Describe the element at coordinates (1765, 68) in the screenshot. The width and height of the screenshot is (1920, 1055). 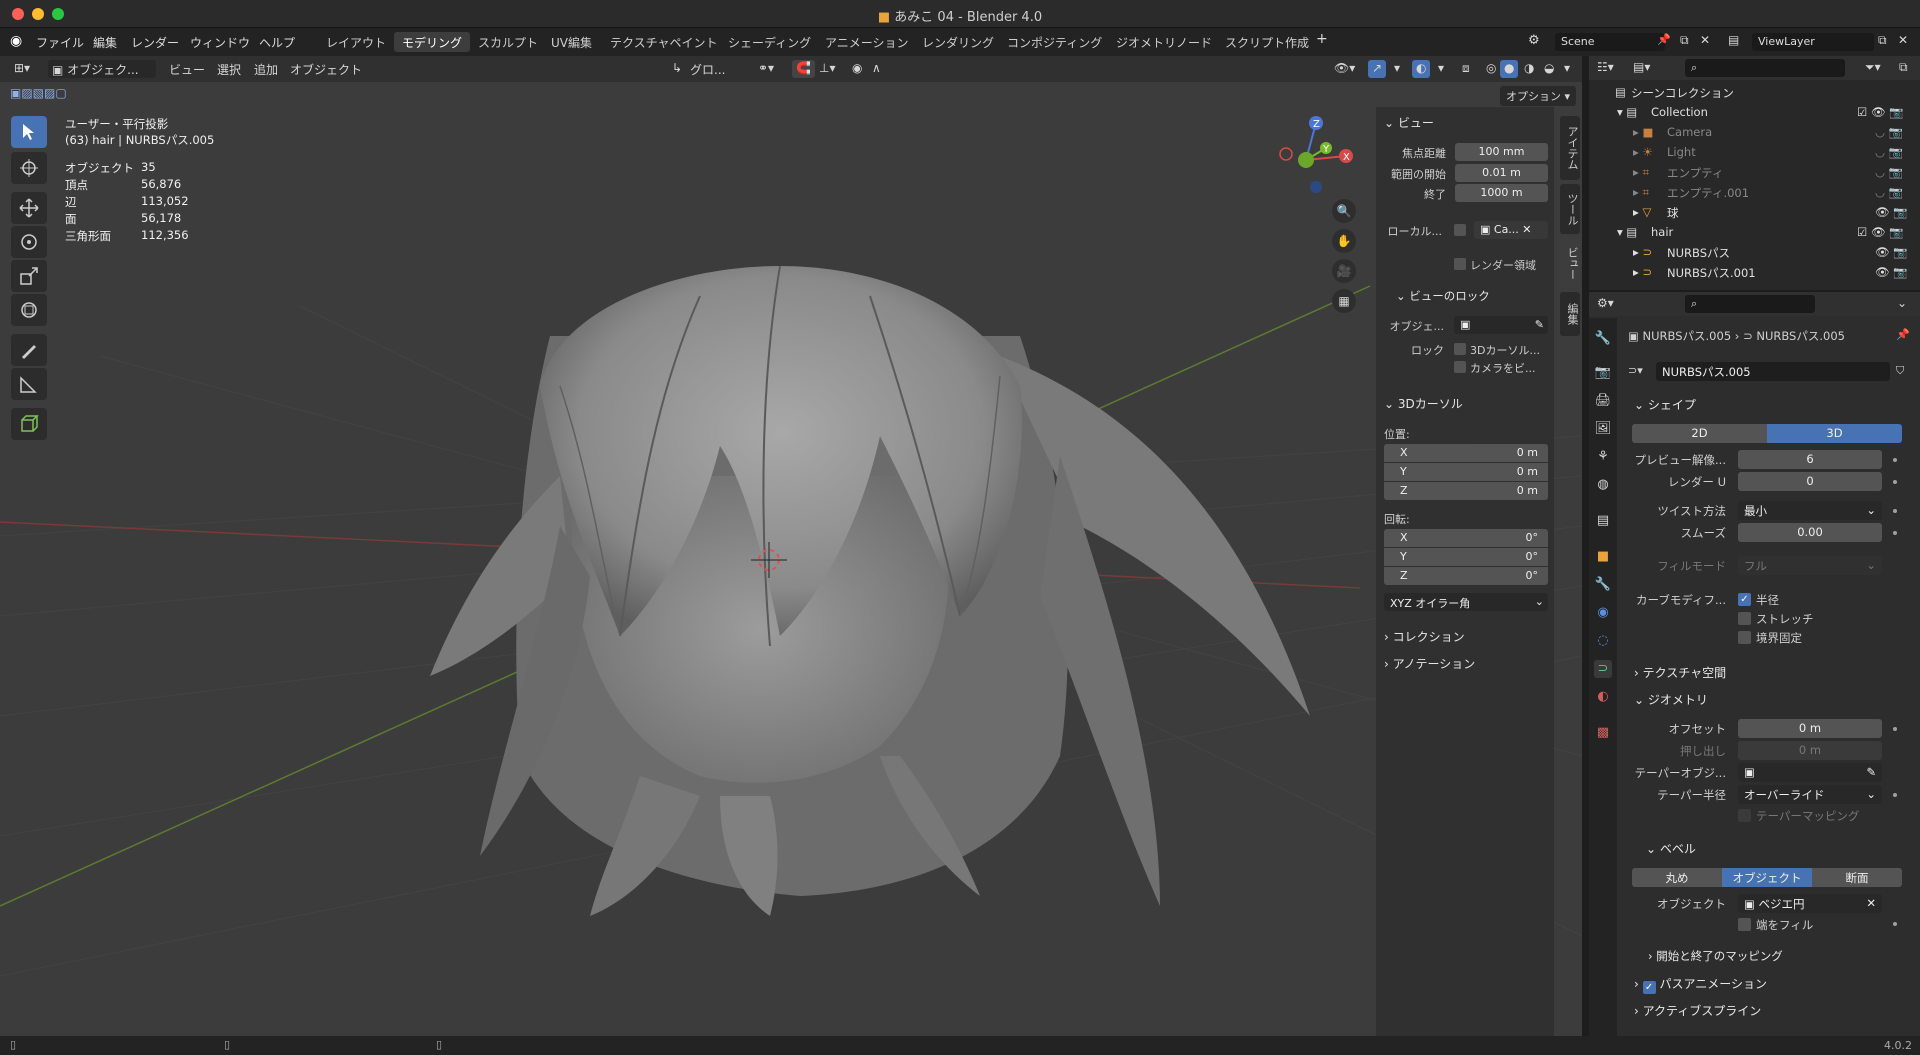
I see `outliner-search-input: ⌕` at that location.